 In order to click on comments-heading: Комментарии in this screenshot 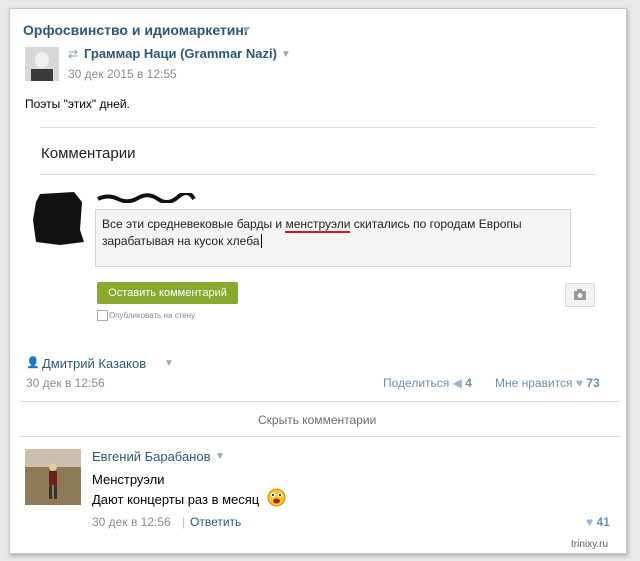, I will do `click(88, 153)`.